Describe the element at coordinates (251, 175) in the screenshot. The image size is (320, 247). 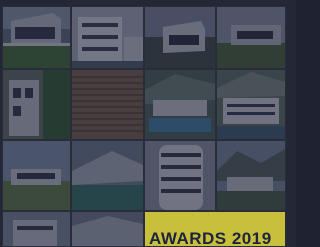
I see `photo-mountain-valley-house` at that location.